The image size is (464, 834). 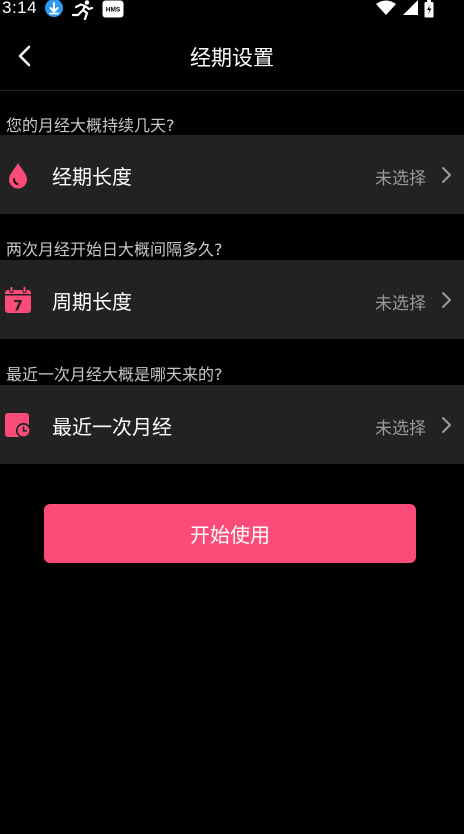 What do you see at coordinates (232, 299) in the screenshot?
I see `cycle-length-row: 7 周期长度 未选择` at bounding box center [232, 299].